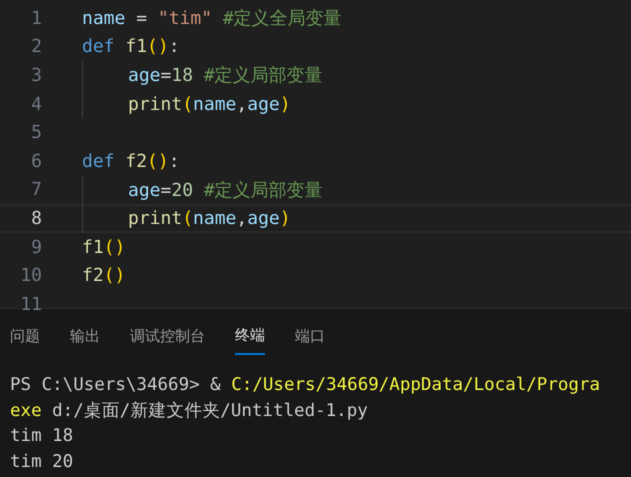 Image resolution: width=631 pixels, height=477 pixels. Describe the element at coordinates (36, 189) in the screenshot. I see `line-number: 7` at that location.